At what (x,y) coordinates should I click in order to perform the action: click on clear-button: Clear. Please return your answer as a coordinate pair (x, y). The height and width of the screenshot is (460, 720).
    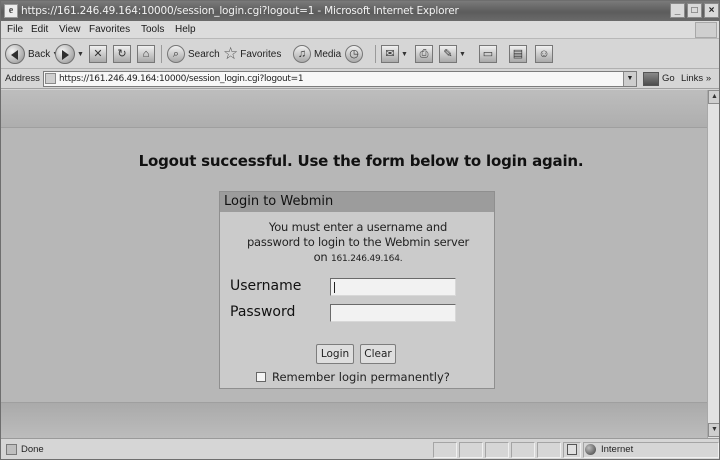
    Looking at the image, I should click on (378, 354).